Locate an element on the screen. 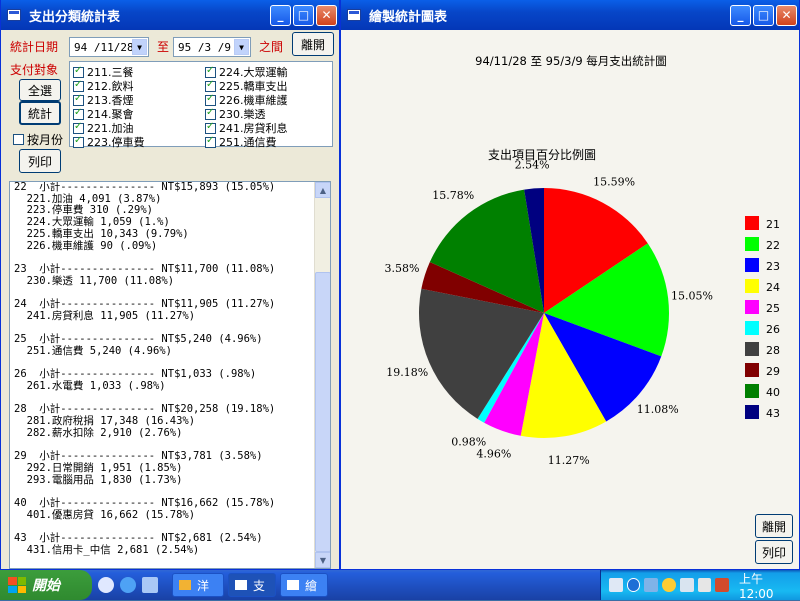 This screenshot has width=800, height=601. category-checkbox: 223.停車費 is located at coordinates (109, 142).